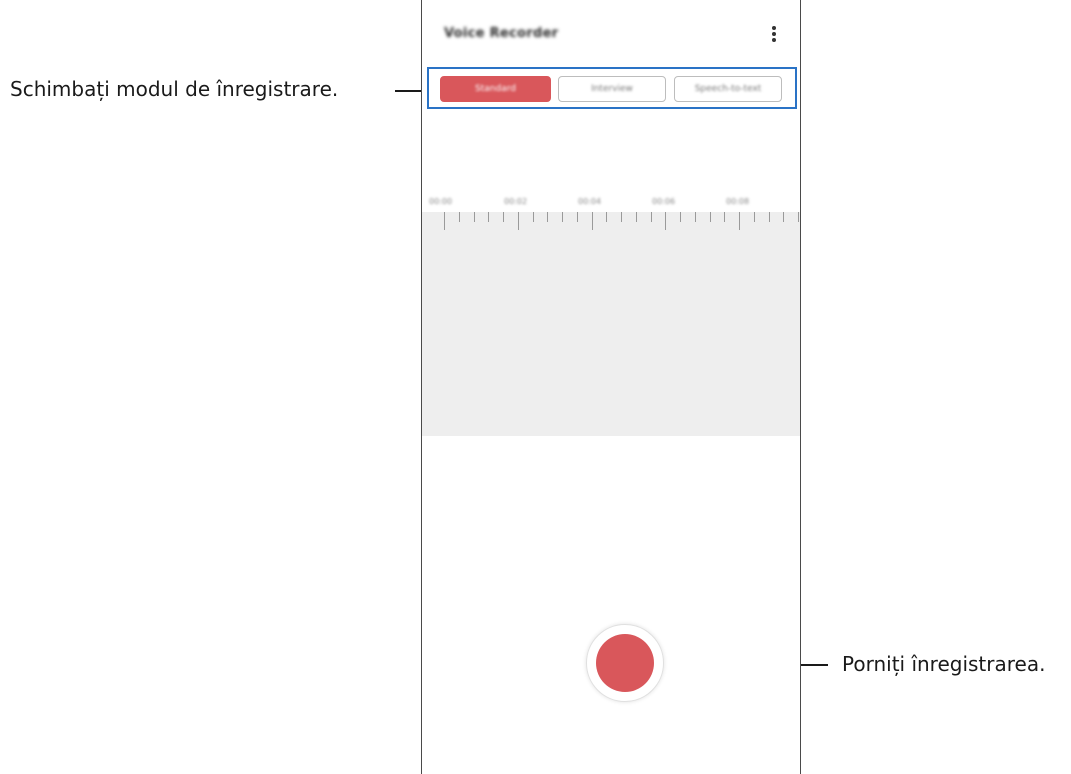 The image size is (1071, 774). I want to click on timeline-label: 00:08, so click(738, 201).